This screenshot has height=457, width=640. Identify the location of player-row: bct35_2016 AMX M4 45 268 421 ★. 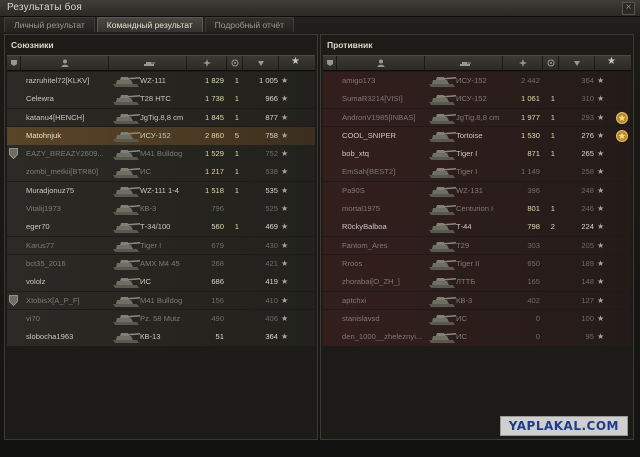
(161, 263).